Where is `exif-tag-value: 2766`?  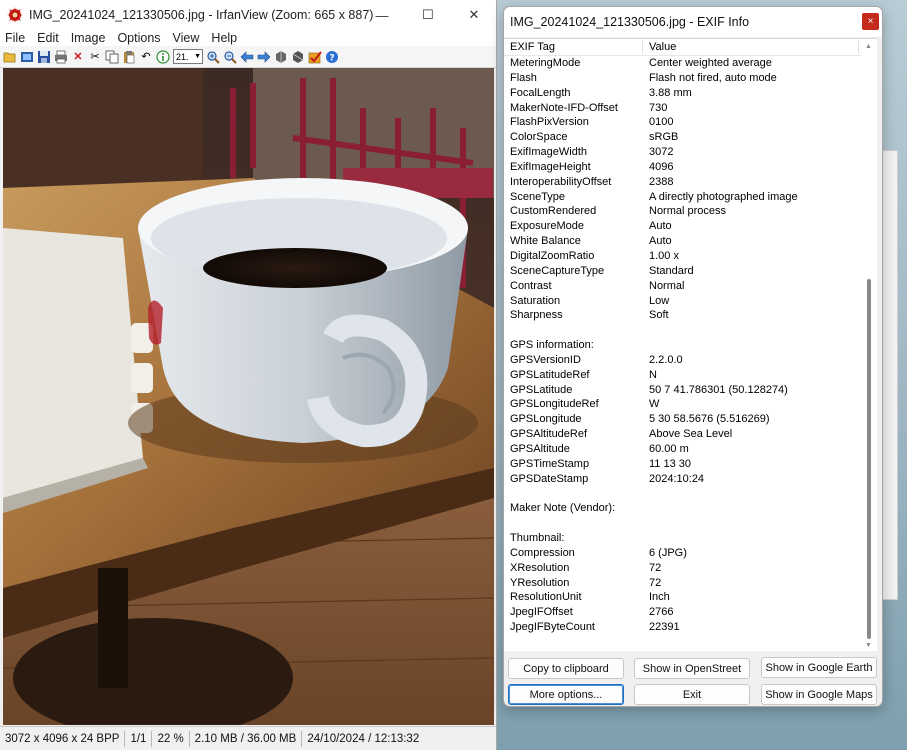
exif-tag-value: 2766 is located at coordinates (661, 612).